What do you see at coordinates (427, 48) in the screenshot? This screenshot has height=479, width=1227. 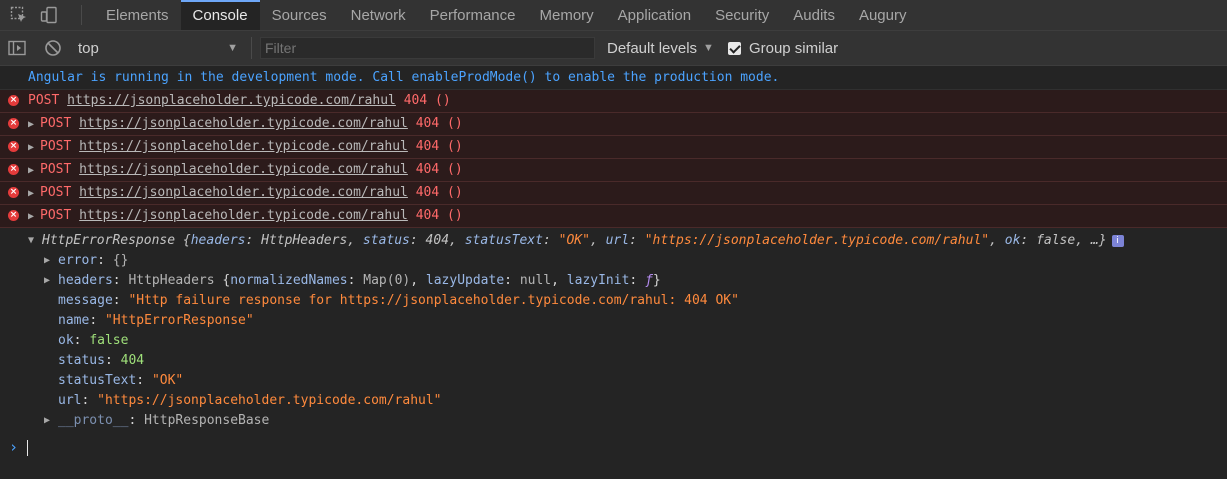 I see `filter-input` at bounding box center [427, 48].